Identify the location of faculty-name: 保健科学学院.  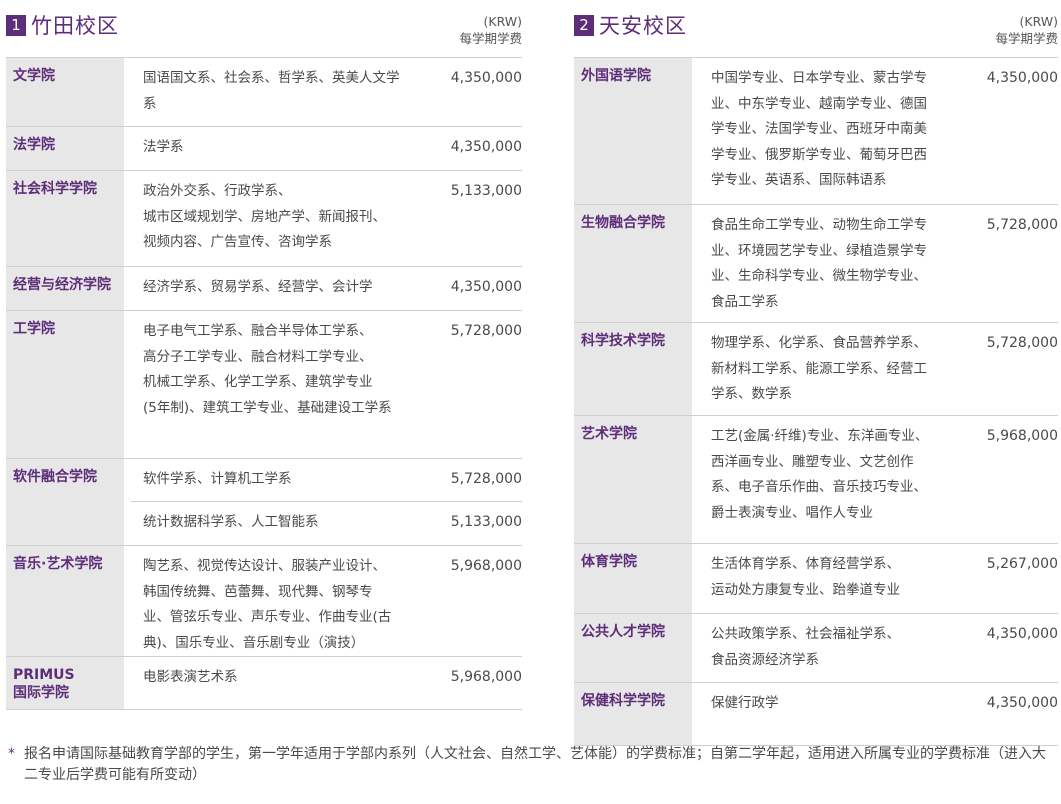
(633, 714).